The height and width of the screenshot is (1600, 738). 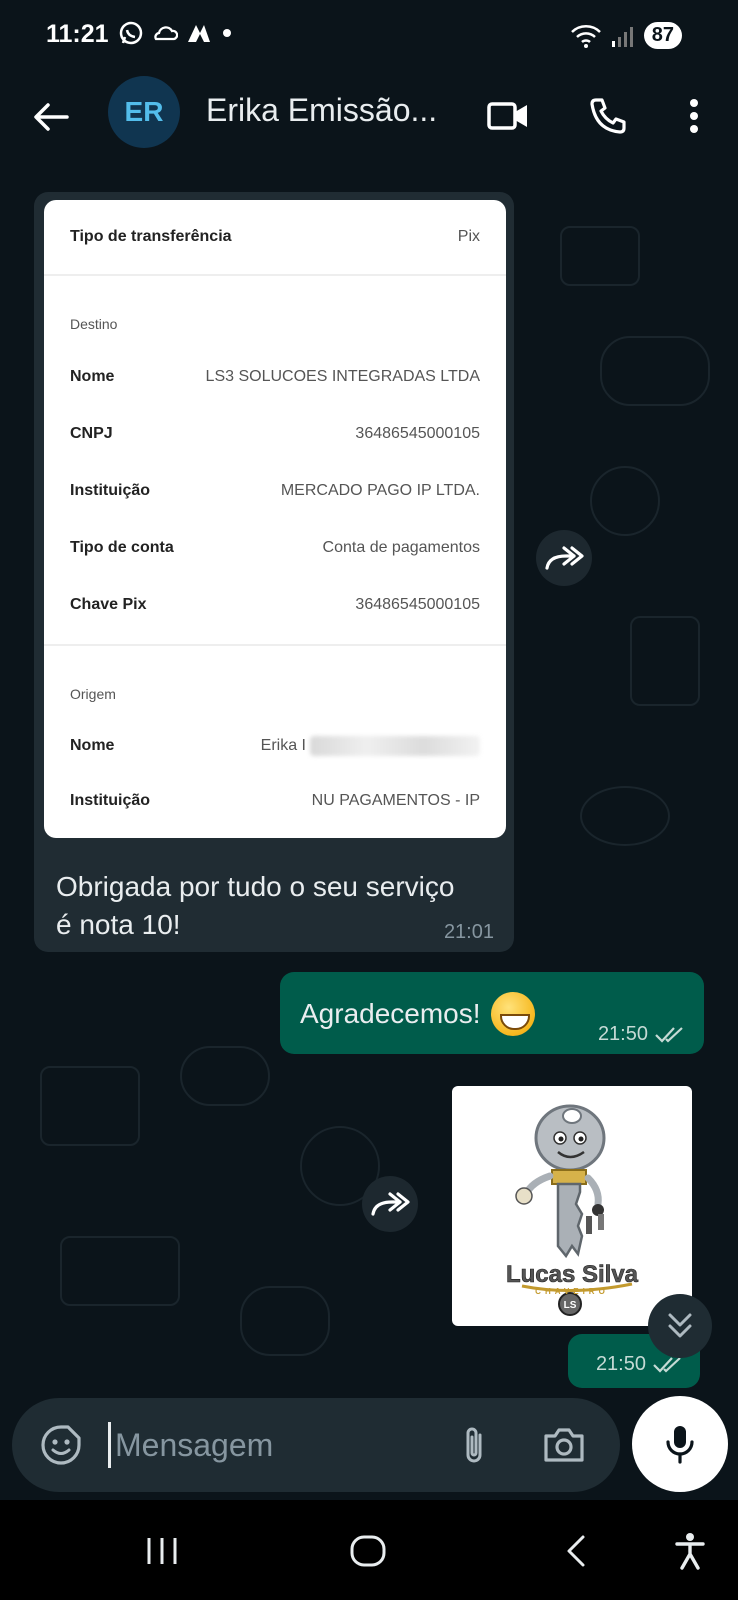 What do you see at coordinates (77, 34) in the screenshot?
I see `status-time: 11:21` at bounding box center [77, 34].